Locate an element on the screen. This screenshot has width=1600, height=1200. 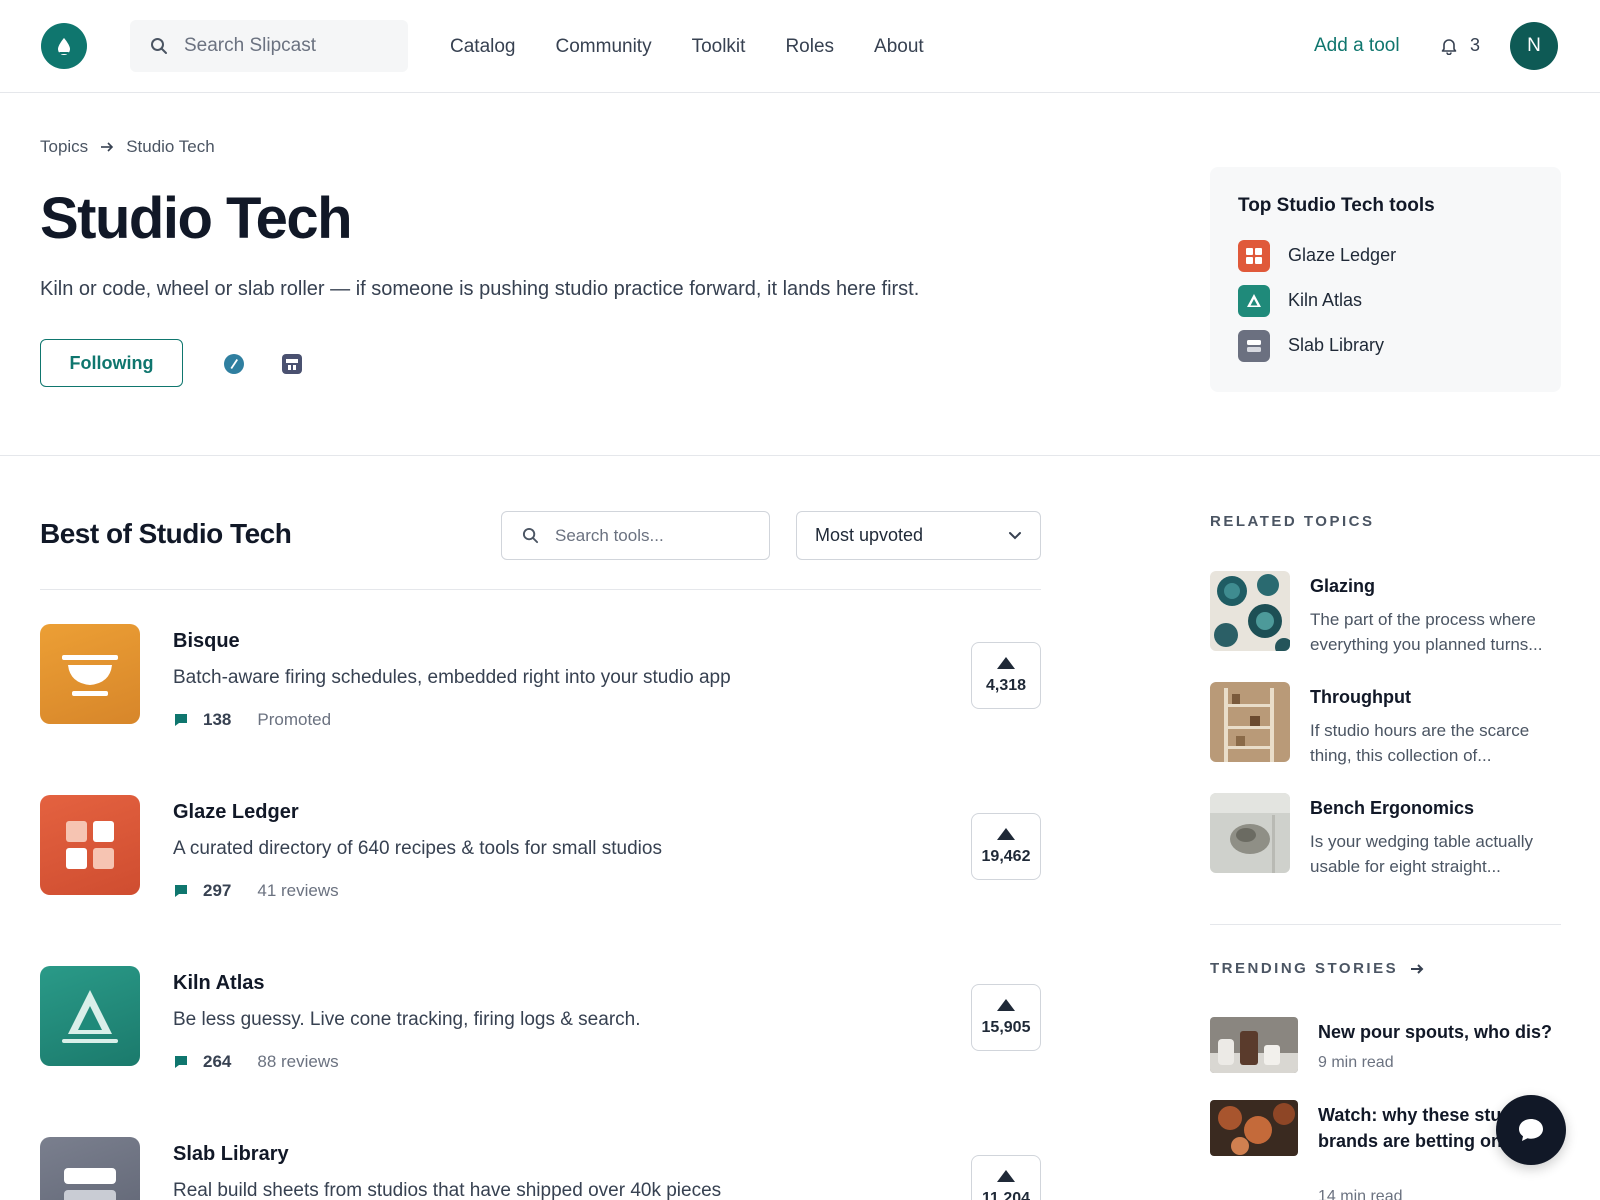
comment-count: 138 is located at coordinates (217, 719).